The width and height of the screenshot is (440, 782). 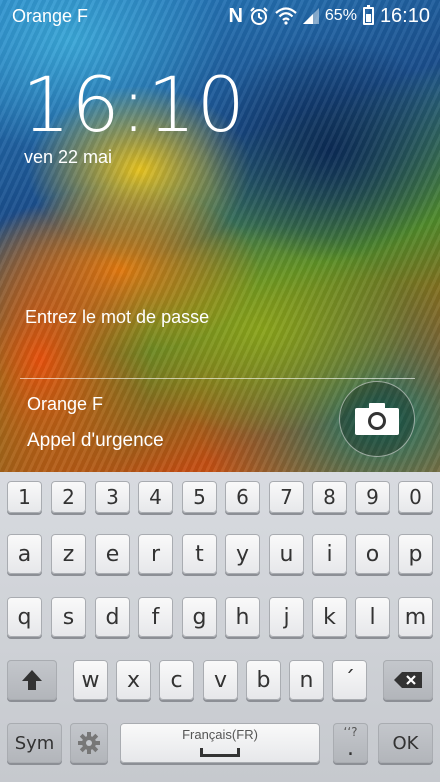 I want to click on key-0: 0, so click(x=415, y=497).